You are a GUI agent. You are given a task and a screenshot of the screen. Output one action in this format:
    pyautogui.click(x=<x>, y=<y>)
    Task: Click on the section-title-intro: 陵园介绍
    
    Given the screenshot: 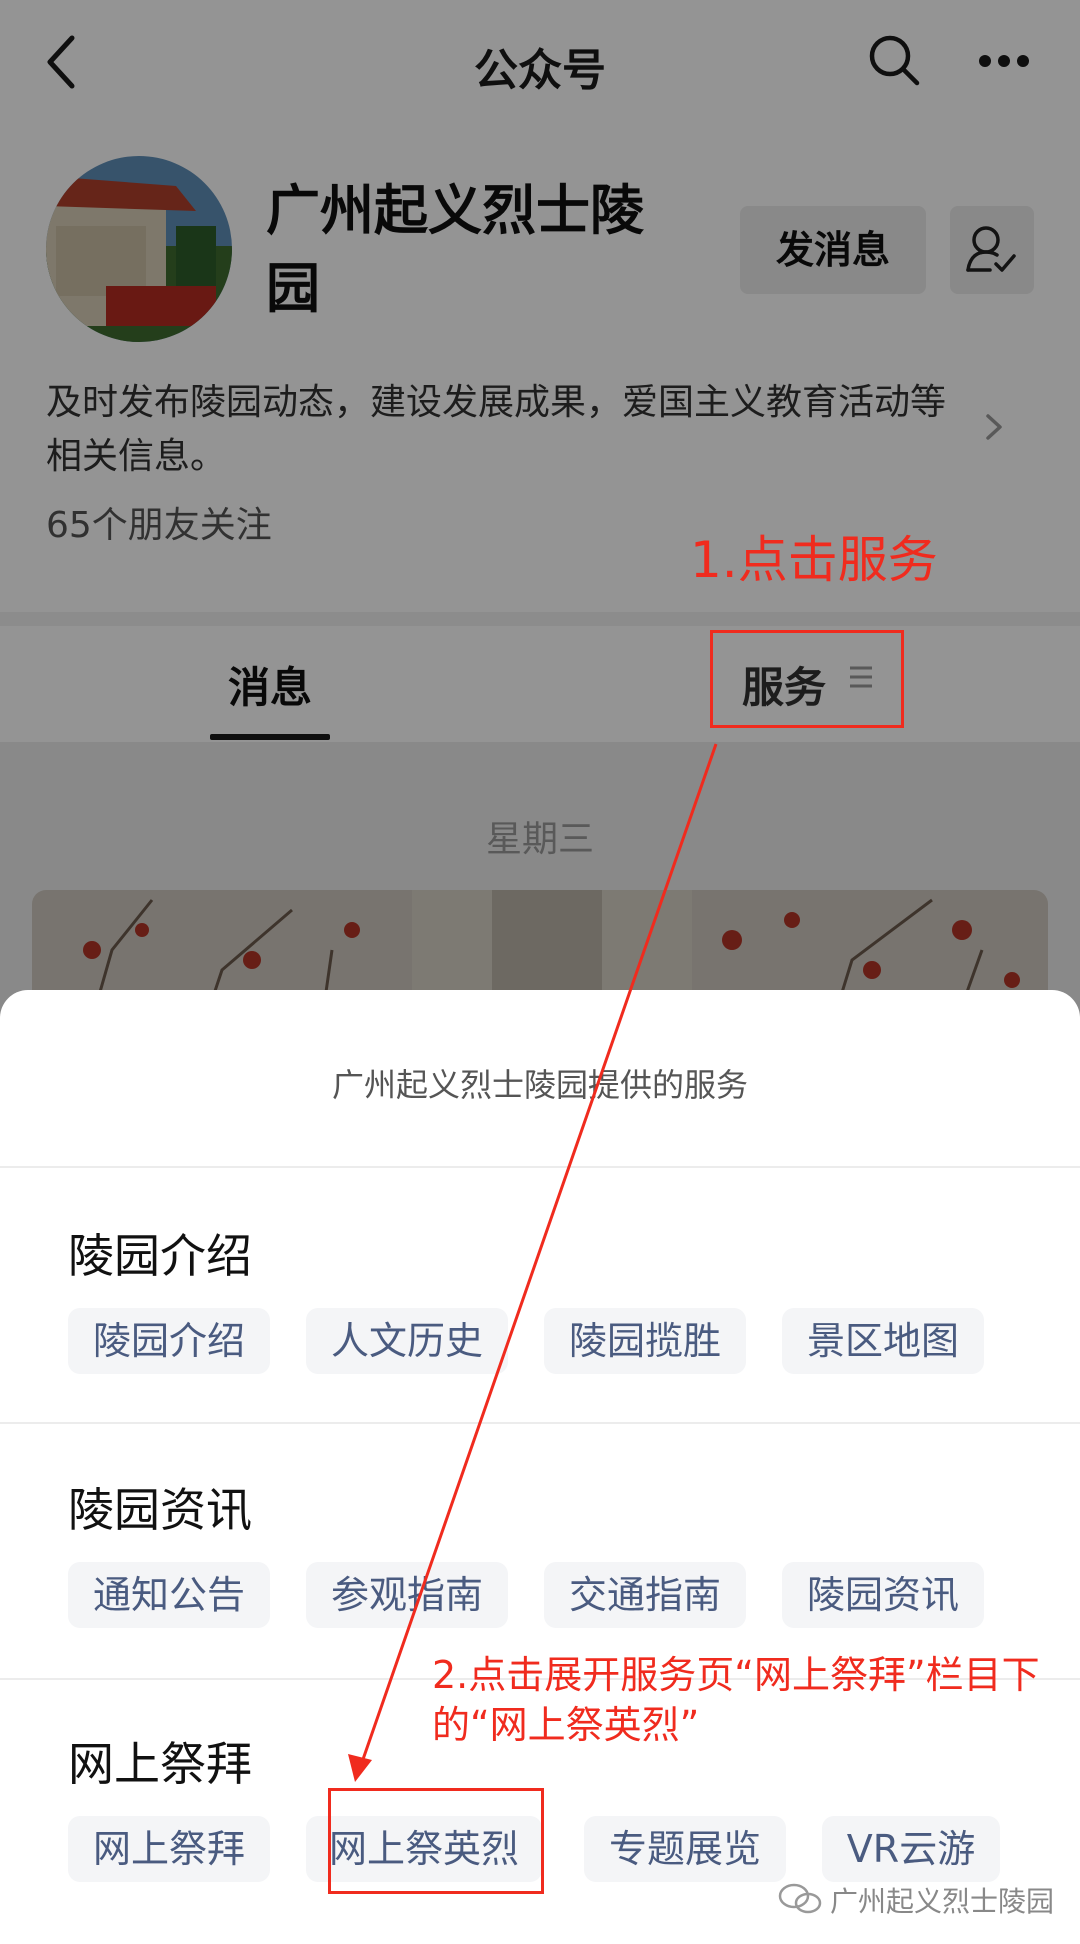 What is the action you would take?
    pyautogui.click(x=160, y=1256)
    